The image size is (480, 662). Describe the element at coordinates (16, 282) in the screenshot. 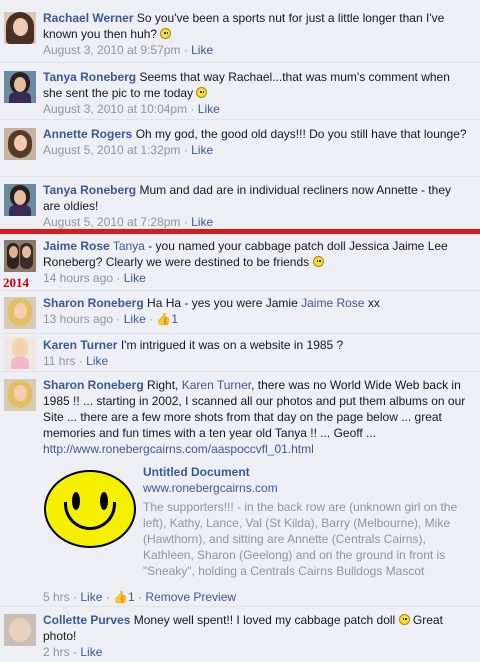

I see `year-label: 2014` at that location.